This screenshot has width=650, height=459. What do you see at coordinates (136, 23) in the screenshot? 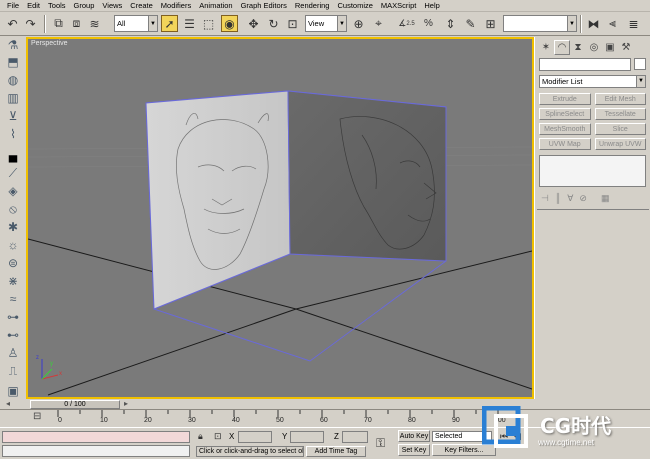
I see `selection-filter-dropdown: All ▼` at bounding box center [136, 23].